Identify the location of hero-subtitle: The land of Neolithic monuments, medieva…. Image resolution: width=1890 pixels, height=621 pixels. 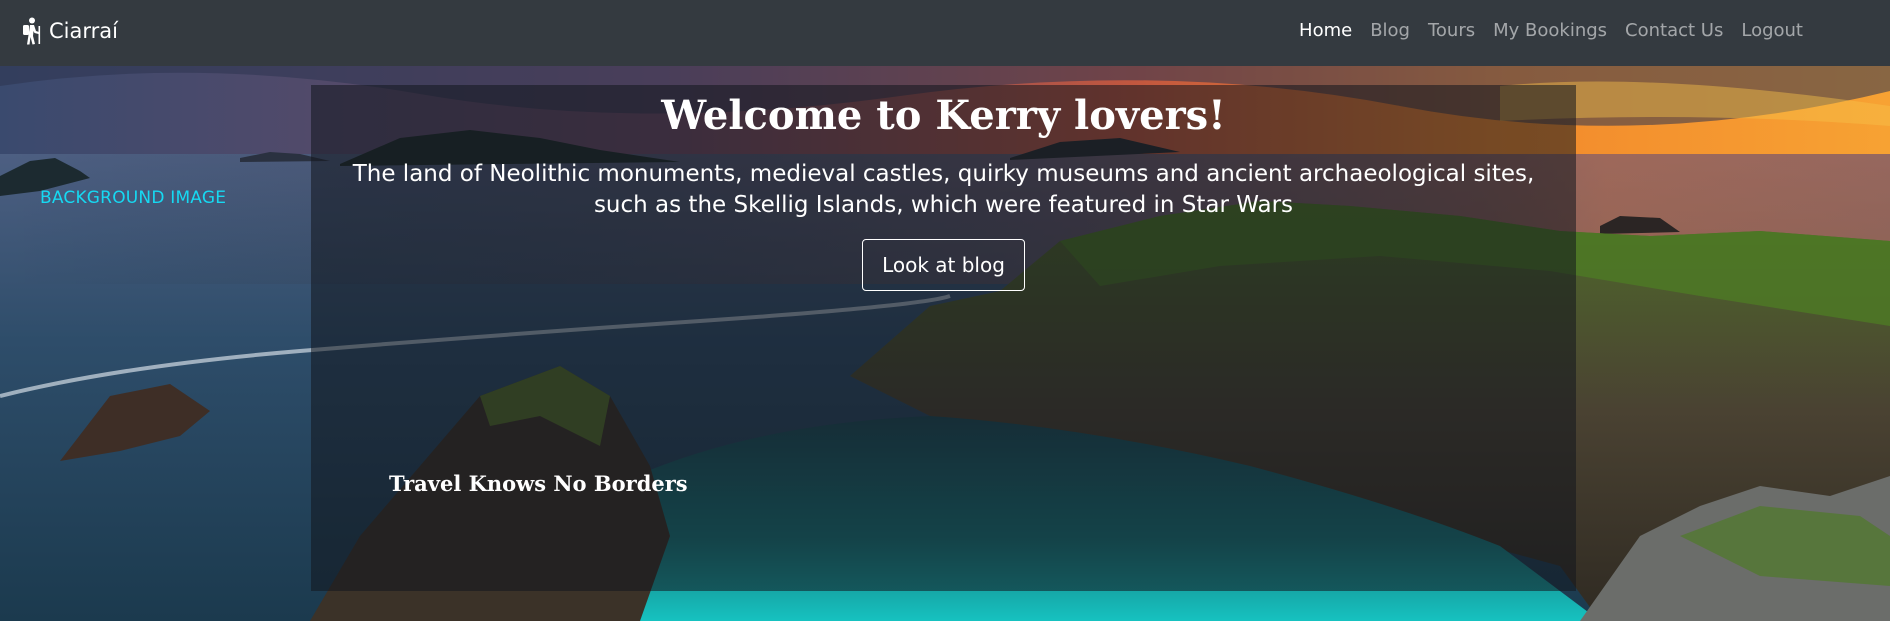
(943, 189).